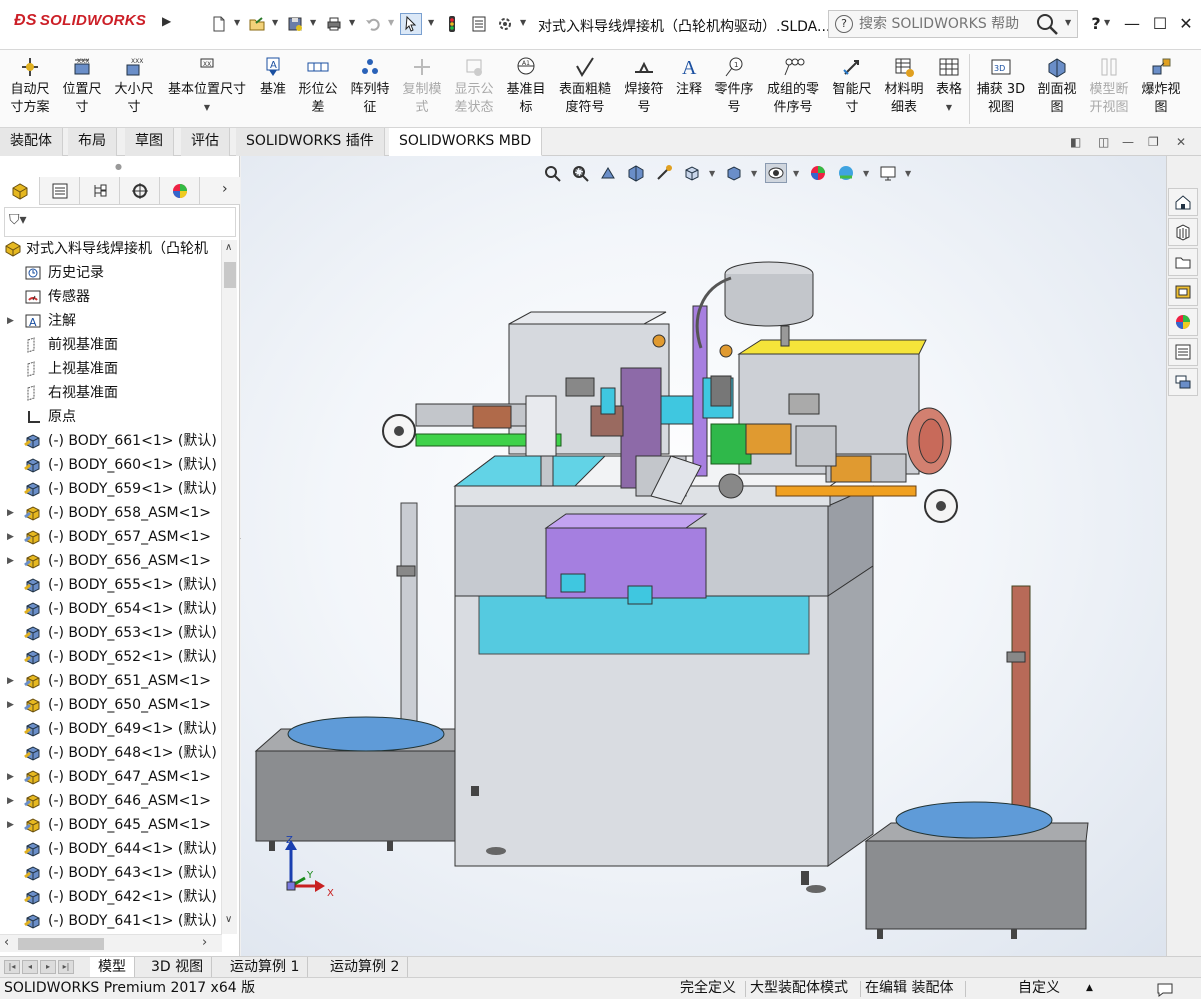 Image resolution: width=1201 pixels, height=999 pixels. I want to click on tree-item: ▶ (-) BODY_646_ASM<1>, so click(111, 801).